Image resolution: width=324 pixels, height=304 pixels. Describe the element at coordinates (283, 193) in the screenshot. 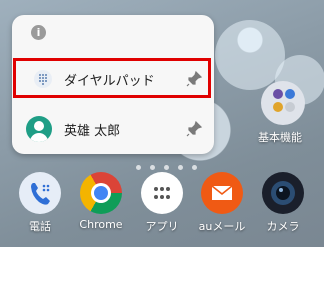

I see `camera-icon` at that location.